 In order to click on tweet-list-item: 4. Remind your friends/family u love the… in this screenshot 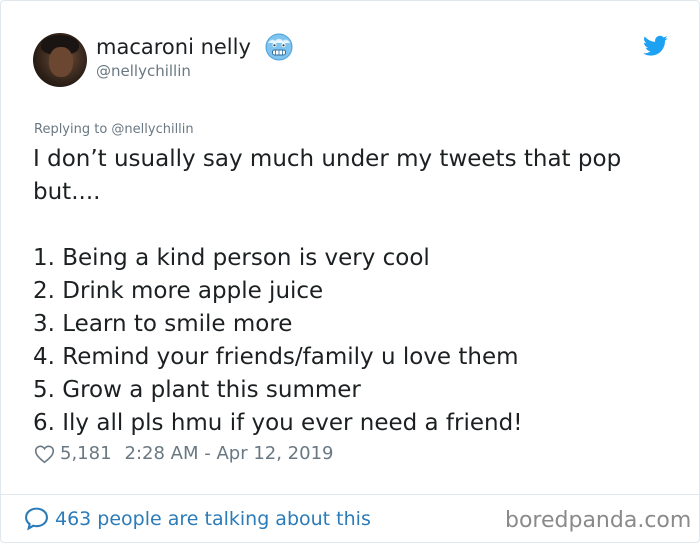, I will do `click(276, 357)`.